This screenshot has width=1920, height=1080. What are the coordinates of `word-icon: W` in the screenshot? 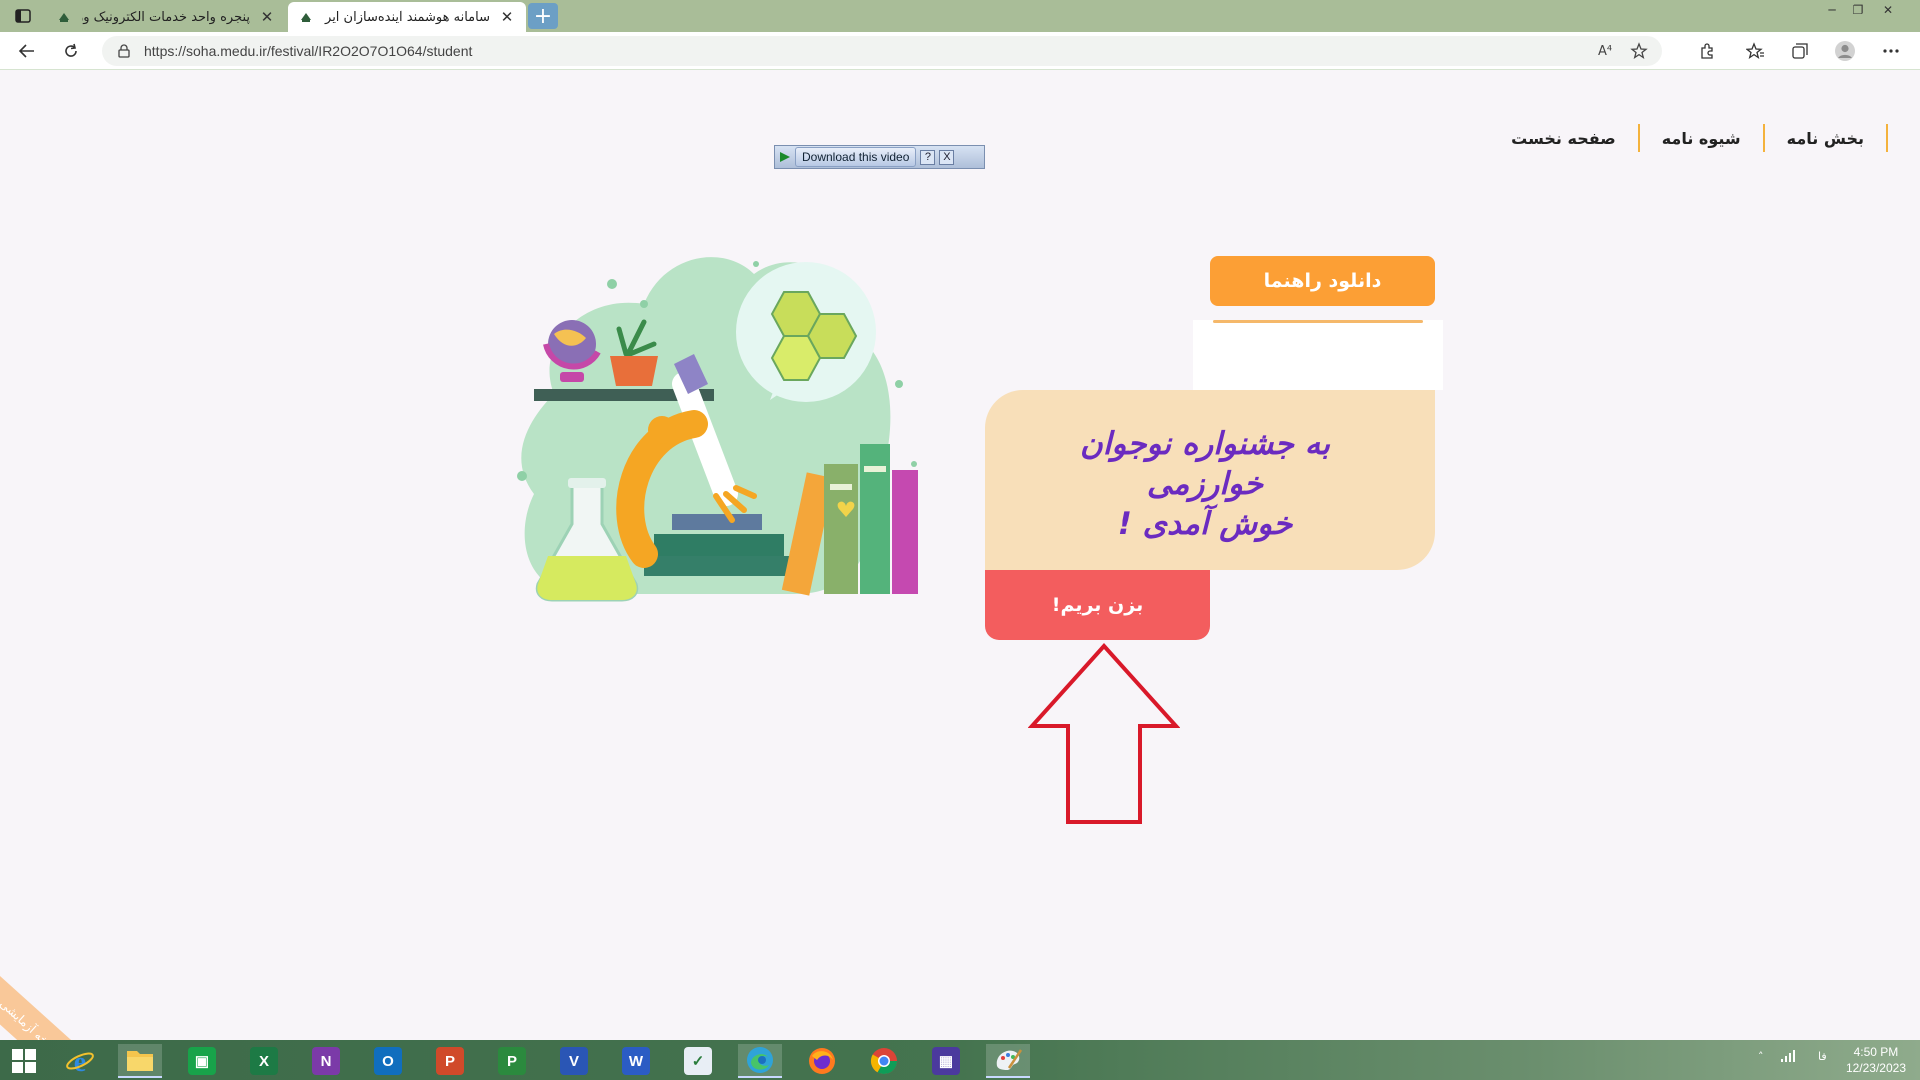 It's located at (636, 1061).